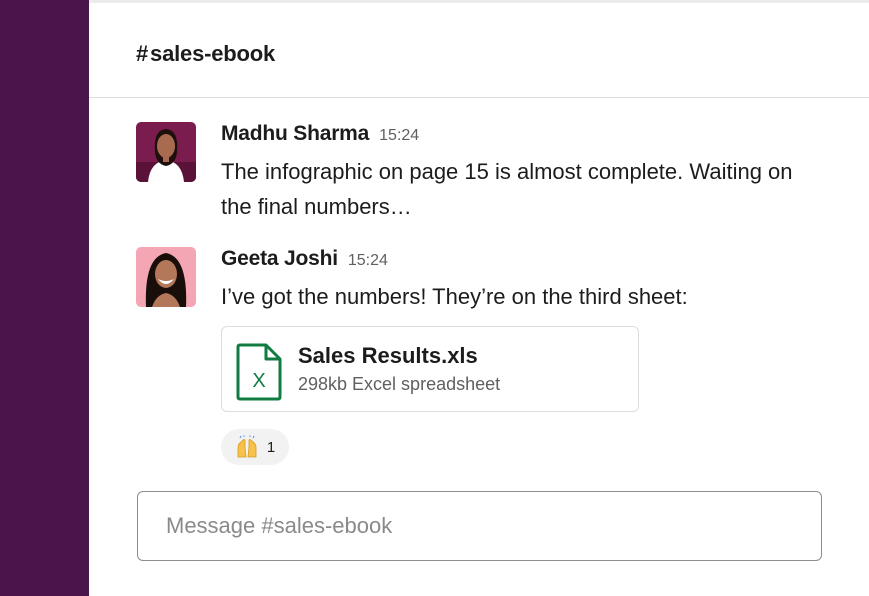 This screenshot has width=869, height=596. I want to click on file-name: Sales Results.xls, so click(388, 356).